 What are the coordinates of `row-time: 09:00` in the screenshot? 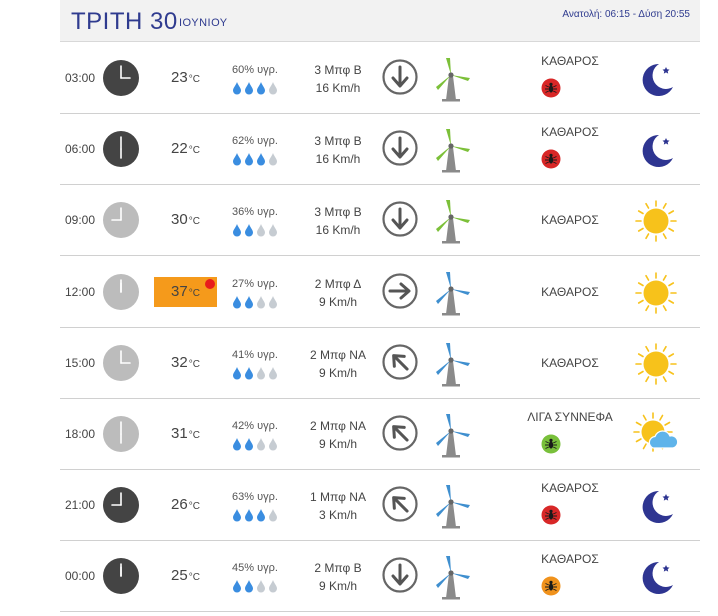 It's located at (80, 220).